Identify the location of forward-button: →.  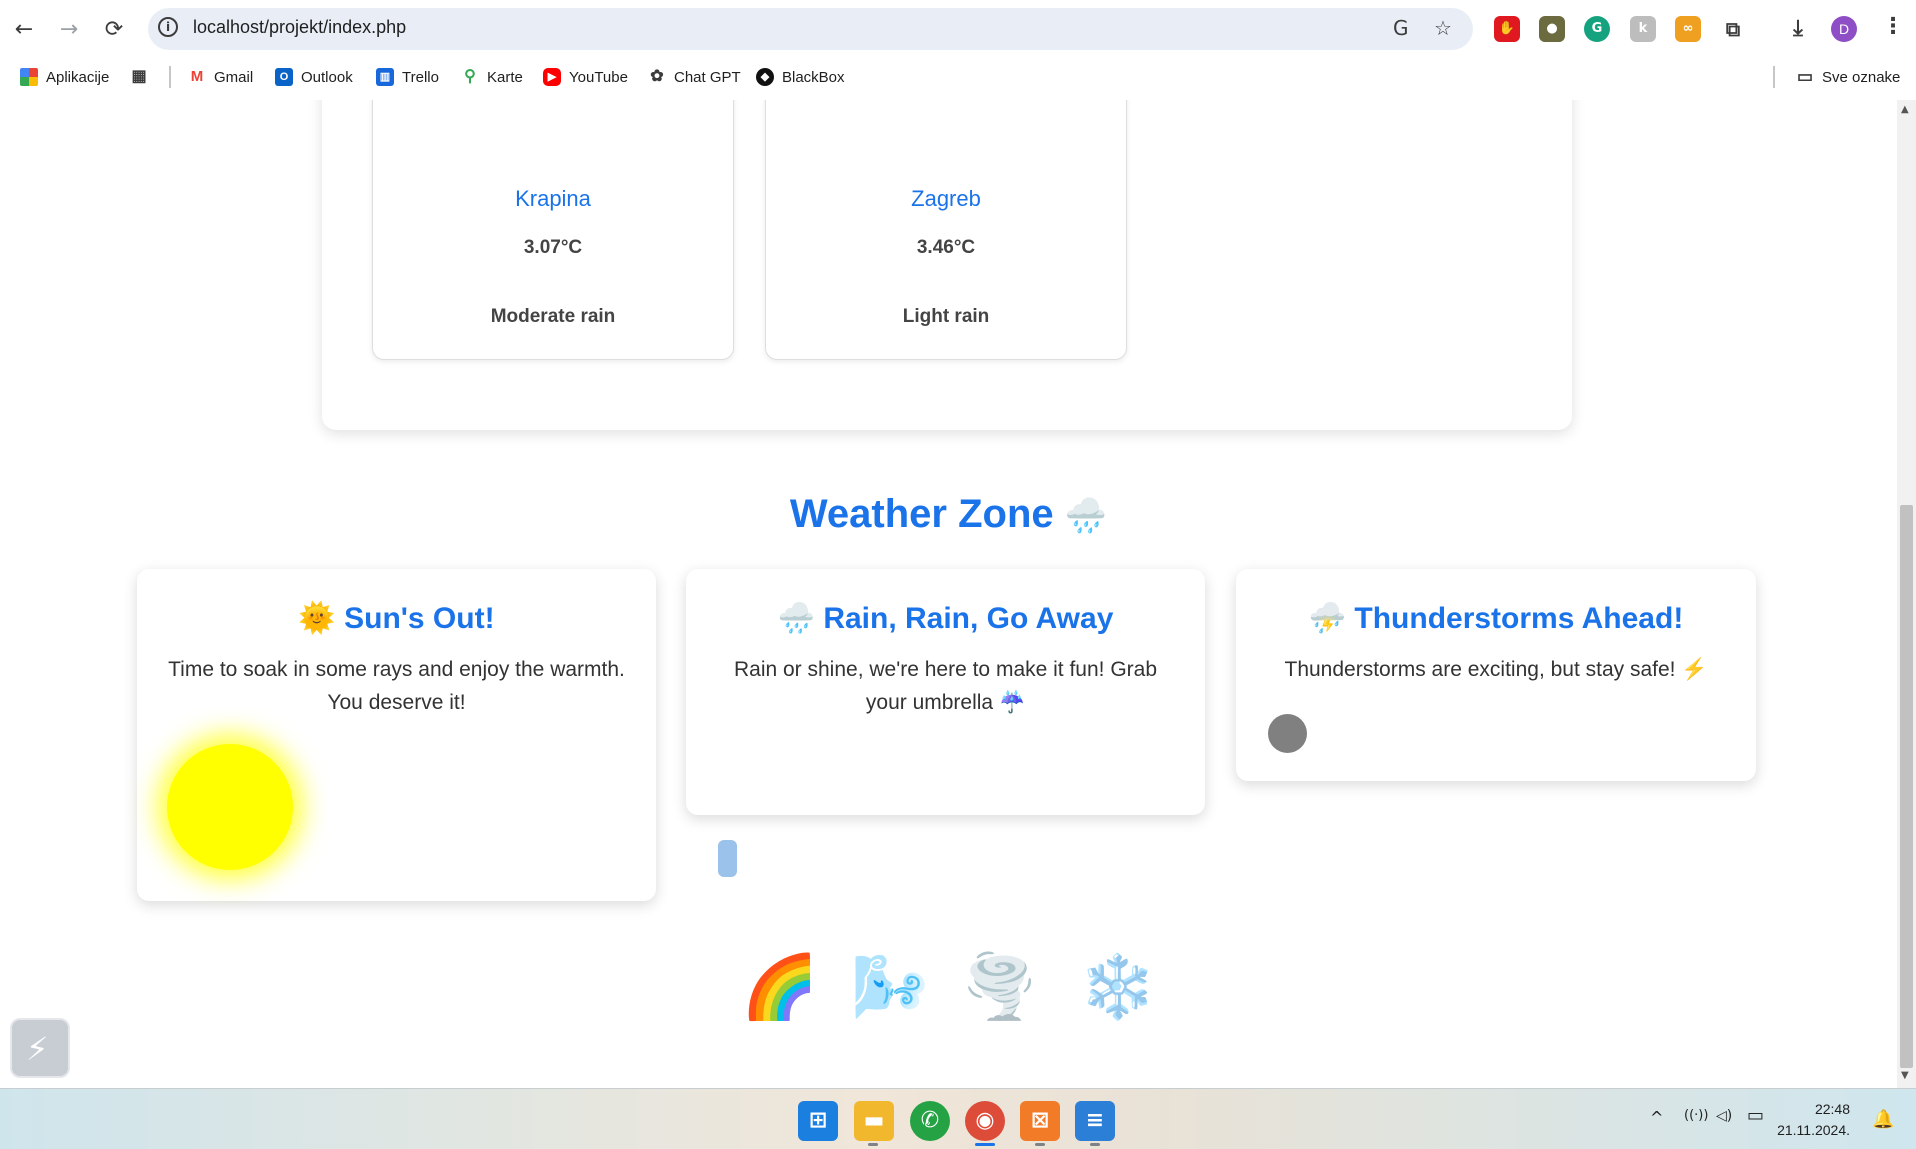
(69, 29).